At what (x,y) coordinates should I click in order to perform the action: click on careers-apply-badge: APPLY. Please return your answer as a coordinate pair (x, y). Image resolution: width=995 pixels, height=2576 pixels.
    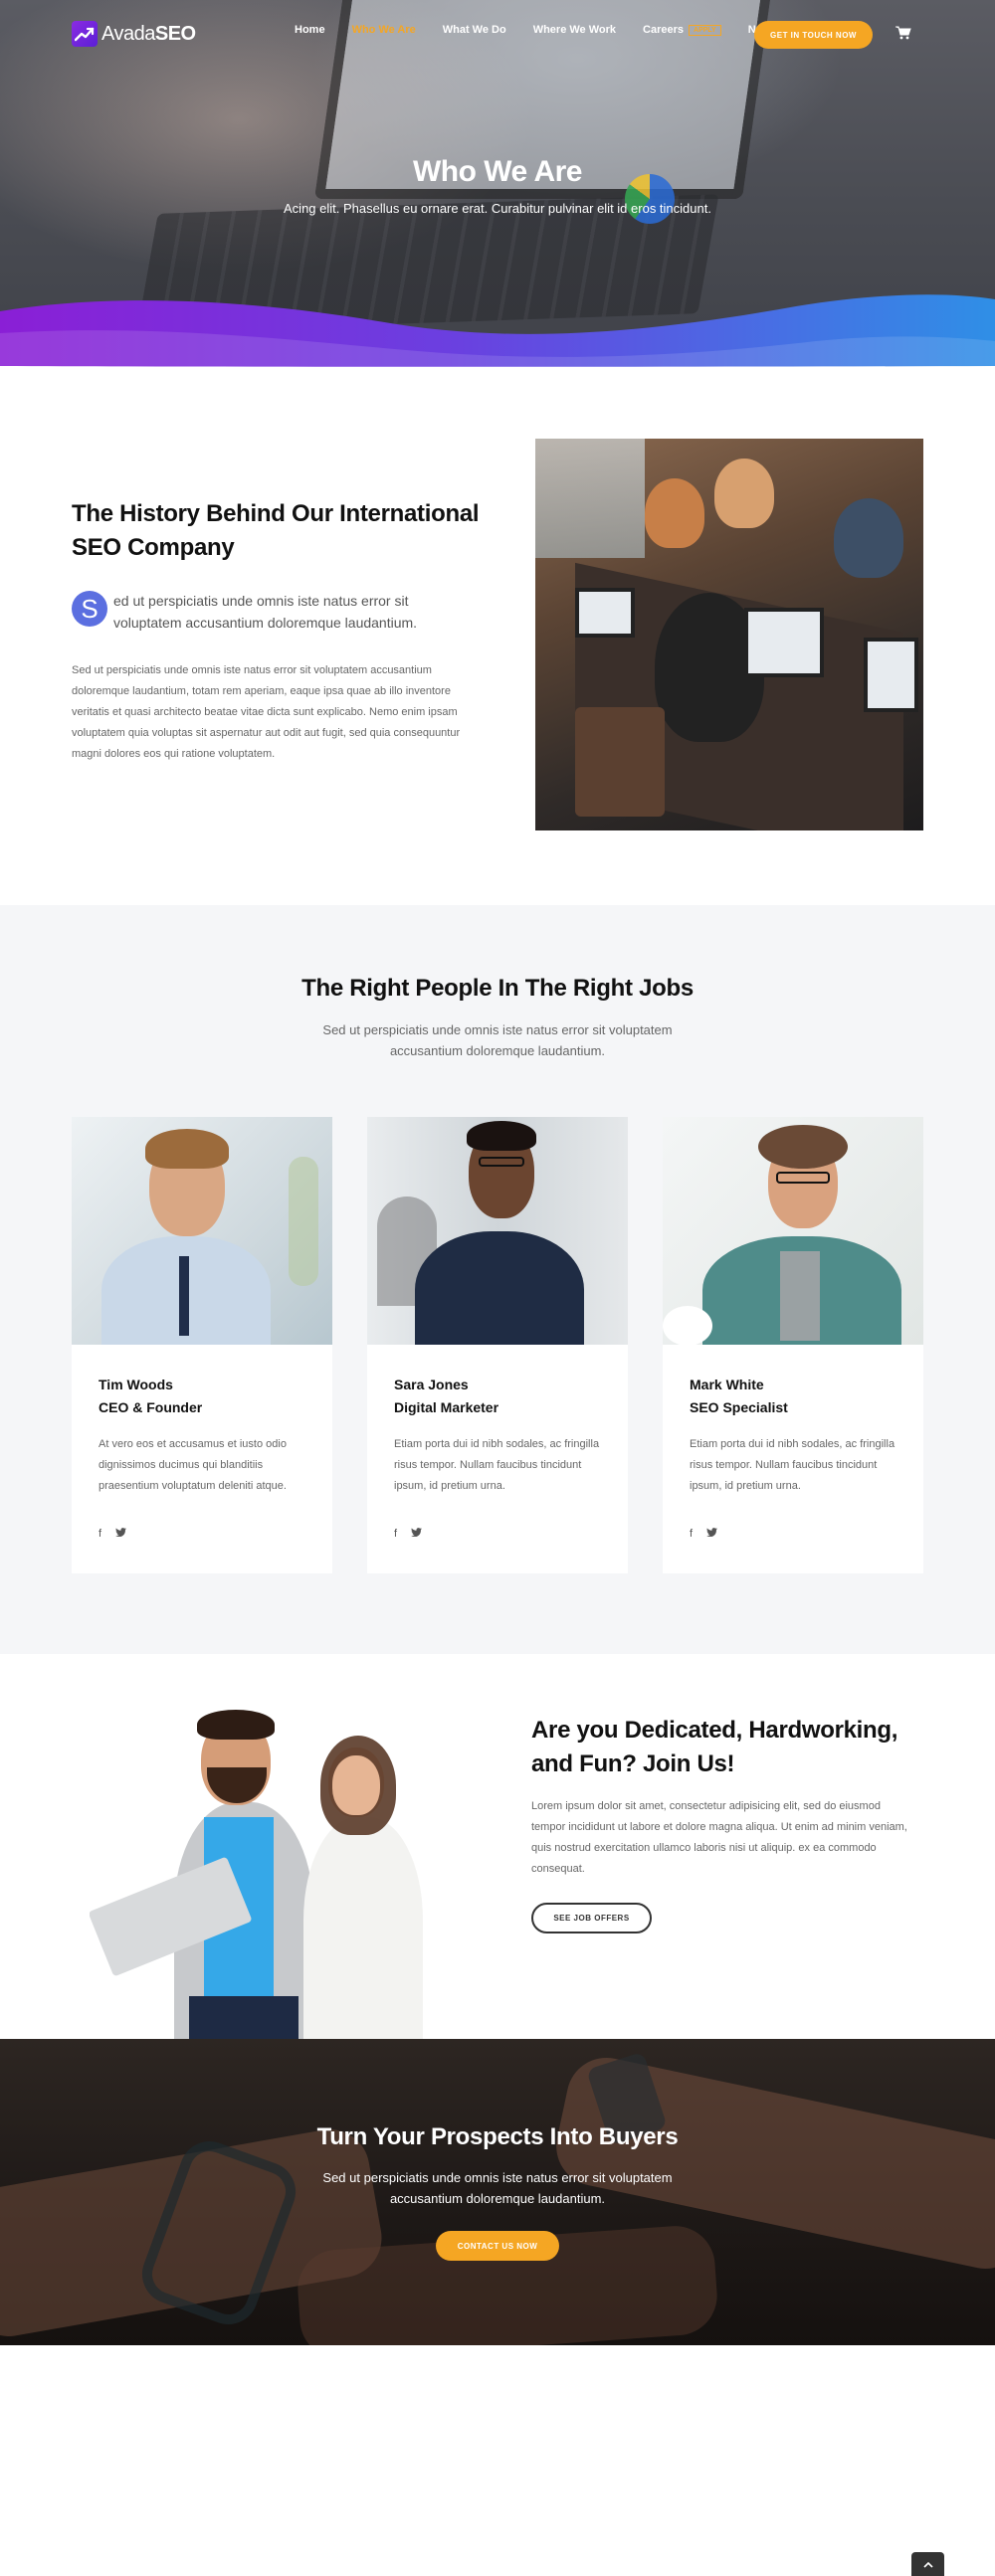
    Looking at the image, I should click on (705, 30).